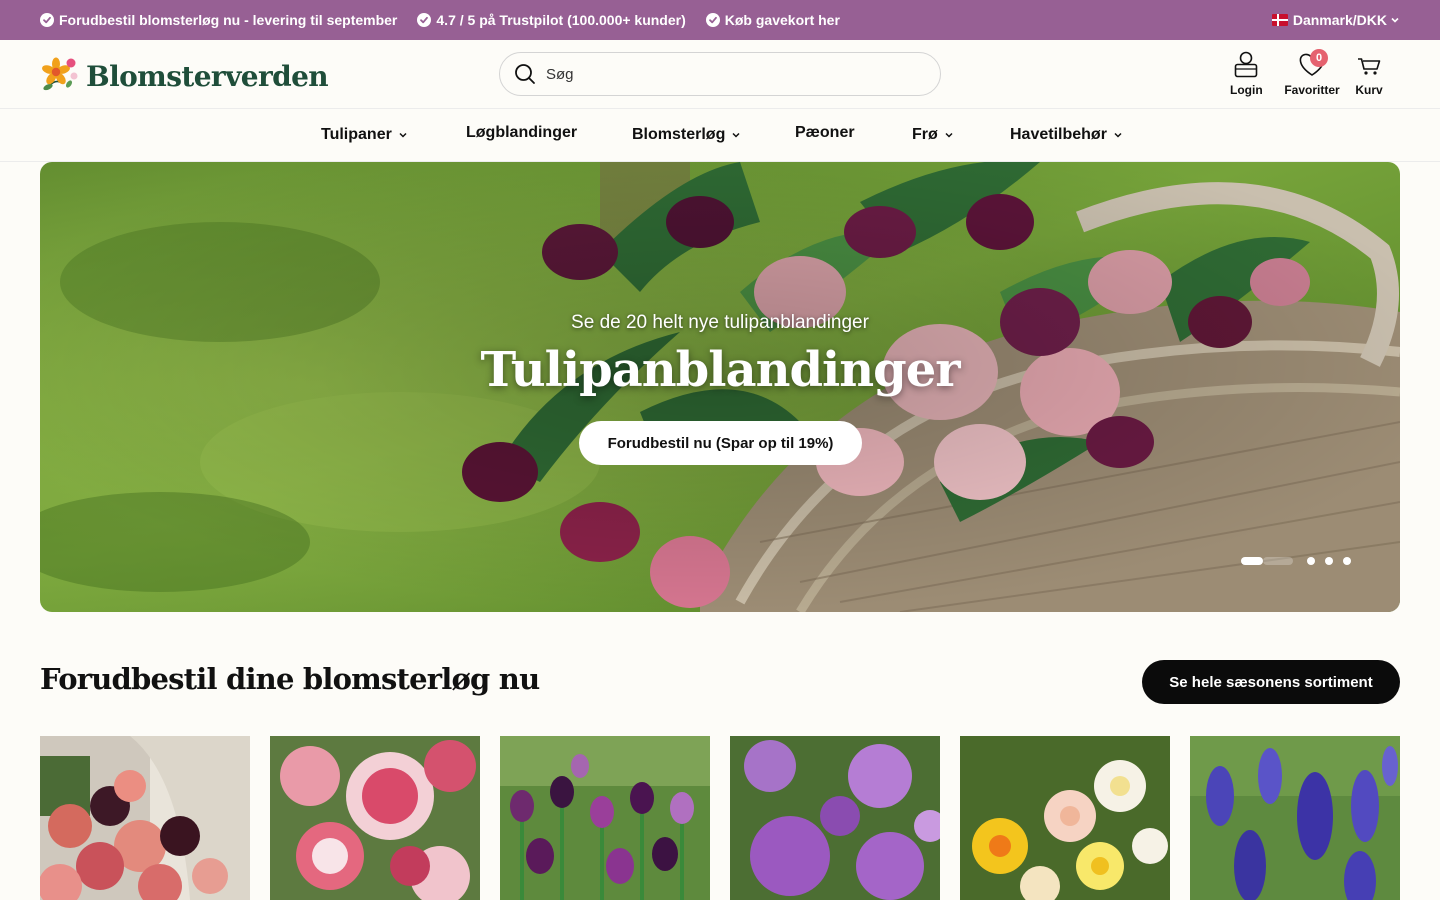 This screenshot has width=1440, height=900. What do you see at coordinates (1278, 561) in the screenshot?
I see `carousel-dot-track` at bounding box center [1278, 561].